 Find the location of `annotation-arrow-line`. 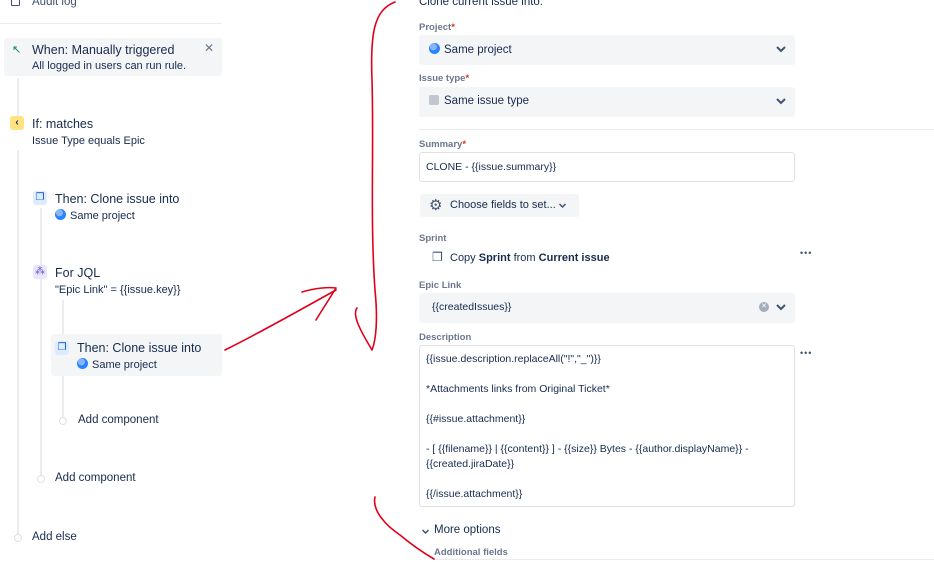

annotation-arrow-line is located at coordinates (280, 320).